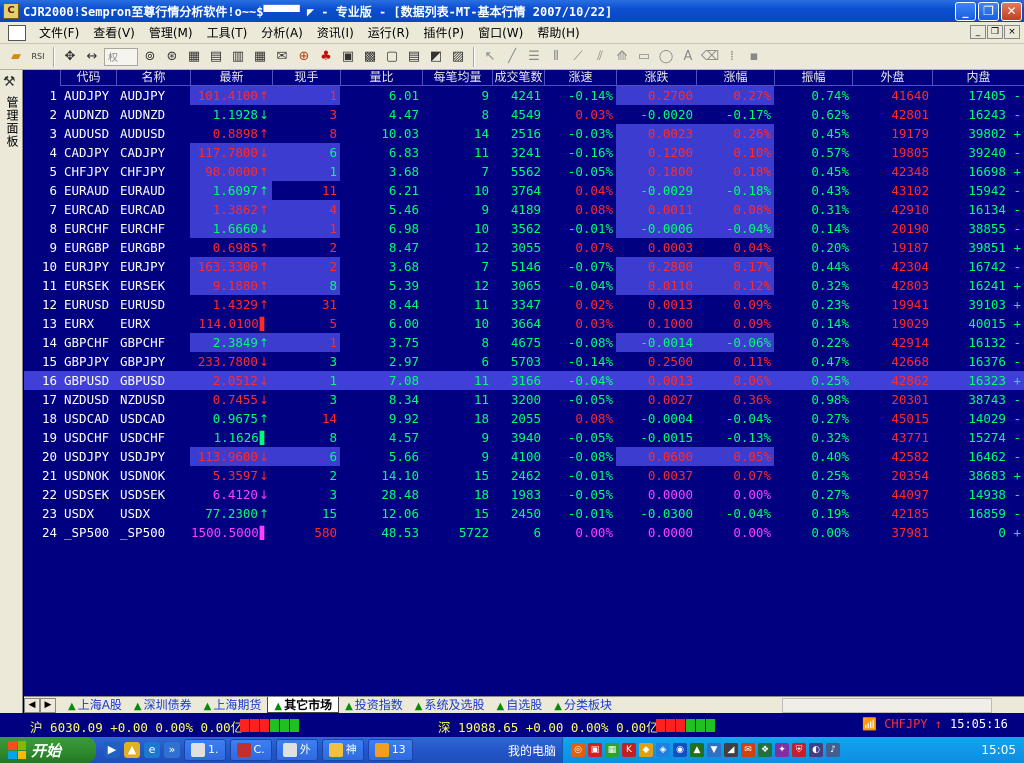  I want to click on mdi-restore-button: ❐, so click(995, 32).